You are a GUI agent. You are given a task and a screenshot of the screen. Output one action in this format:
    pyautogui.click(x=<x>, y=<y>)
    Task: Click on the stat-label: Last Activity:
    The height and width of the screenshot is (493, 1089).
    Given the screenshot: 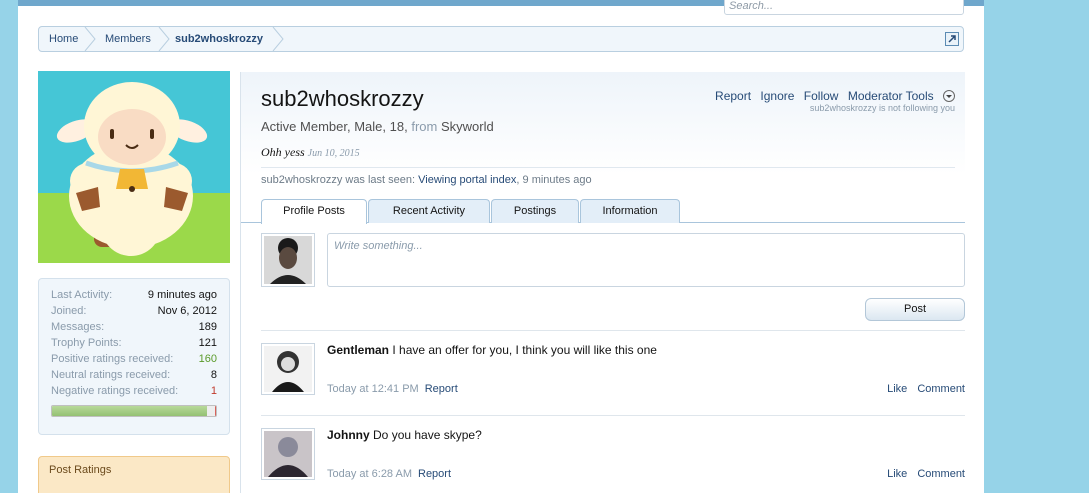 What is the action you would take?
    pyautogui.click(x=82, y=295)
    